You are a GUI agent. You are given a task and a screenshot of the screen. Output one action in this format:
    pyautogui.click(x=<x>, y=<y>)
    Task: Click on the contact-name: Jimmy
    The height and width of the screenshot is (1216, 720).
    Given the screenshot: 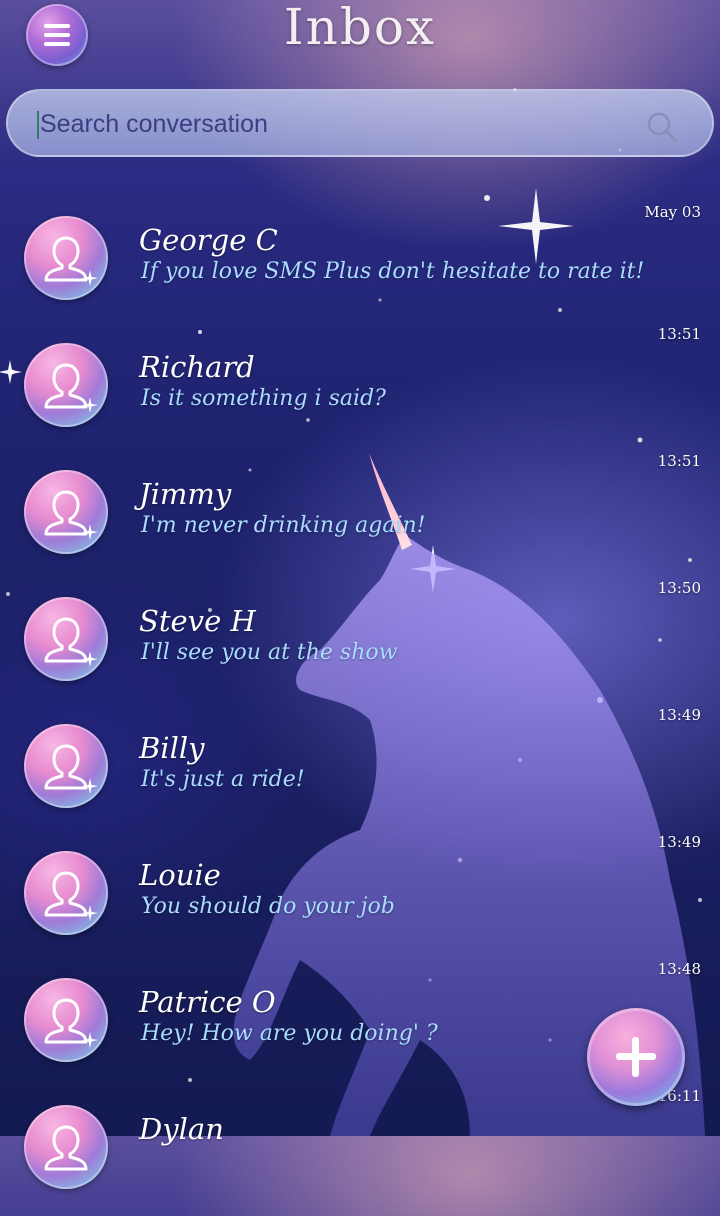 What is the action you would take?
    pyautogui.click(x=185, y=494)
    